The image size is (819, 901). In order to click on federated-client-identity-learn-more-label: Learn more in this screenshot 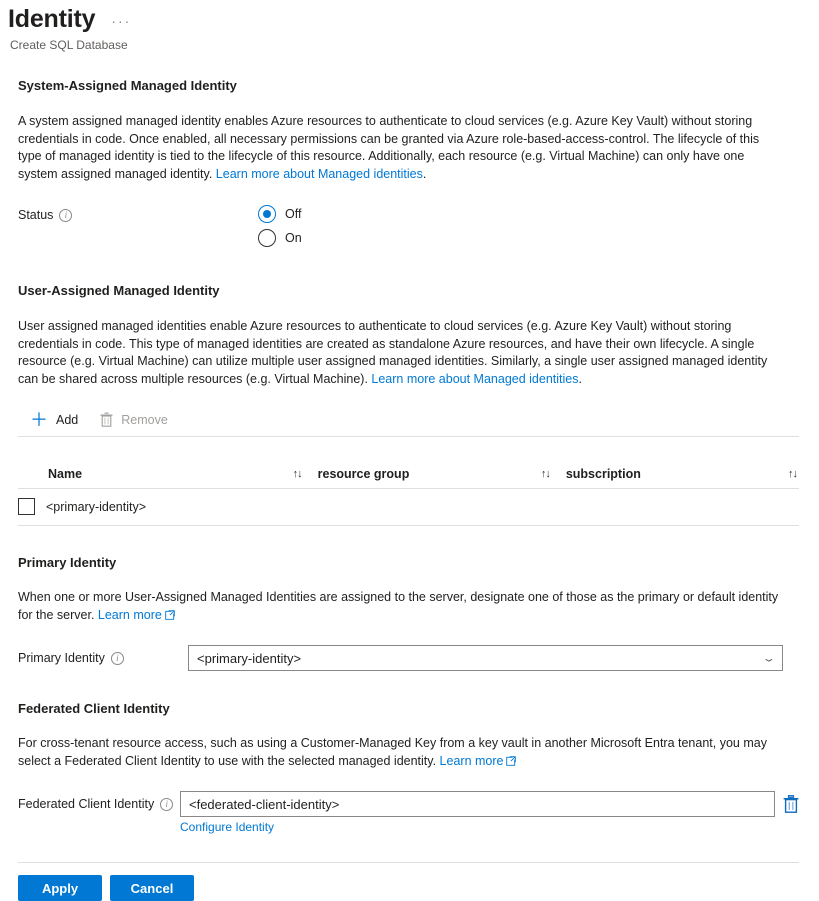, I will do `click(471, 760)`.